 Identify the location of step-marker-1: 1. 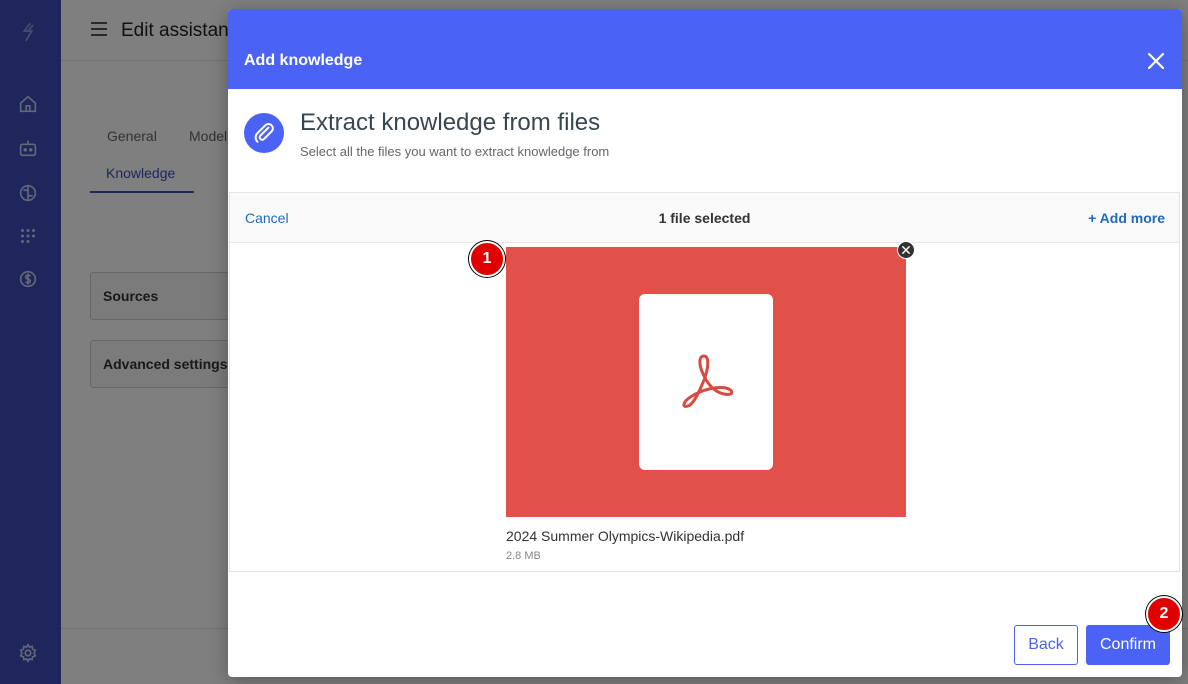
(487, 259).